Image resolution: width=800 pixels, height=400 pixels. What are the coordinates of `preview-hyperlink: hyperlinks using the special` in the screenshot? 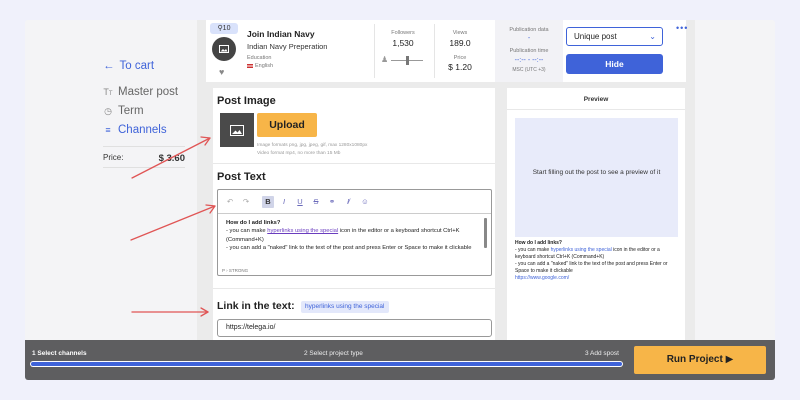 It's located at (581, 250).